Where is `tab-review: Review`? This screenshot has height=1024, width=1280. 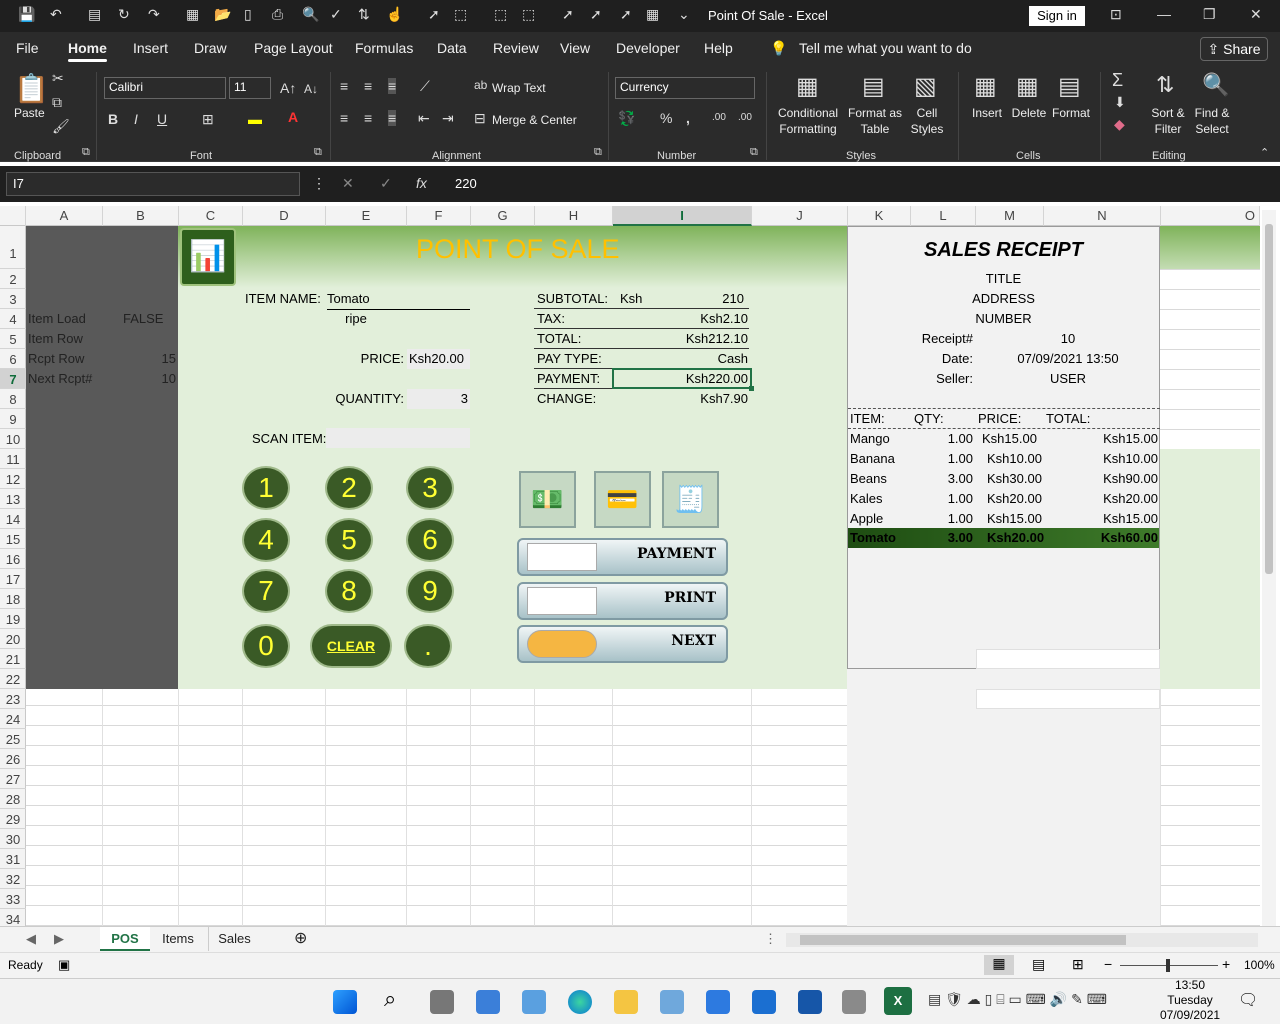 tab-review: Review is located at coordinates (516, 48).